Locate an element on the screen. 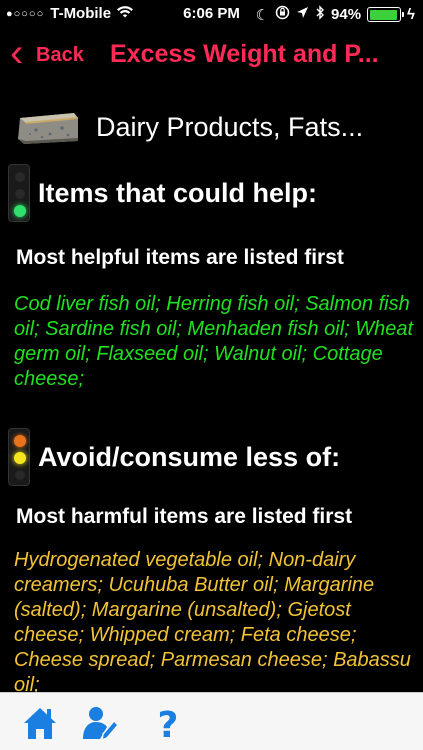 The width and height of the screenshot is (423, 750). green-traffic-light-icon is located at coordinates (19, 193).